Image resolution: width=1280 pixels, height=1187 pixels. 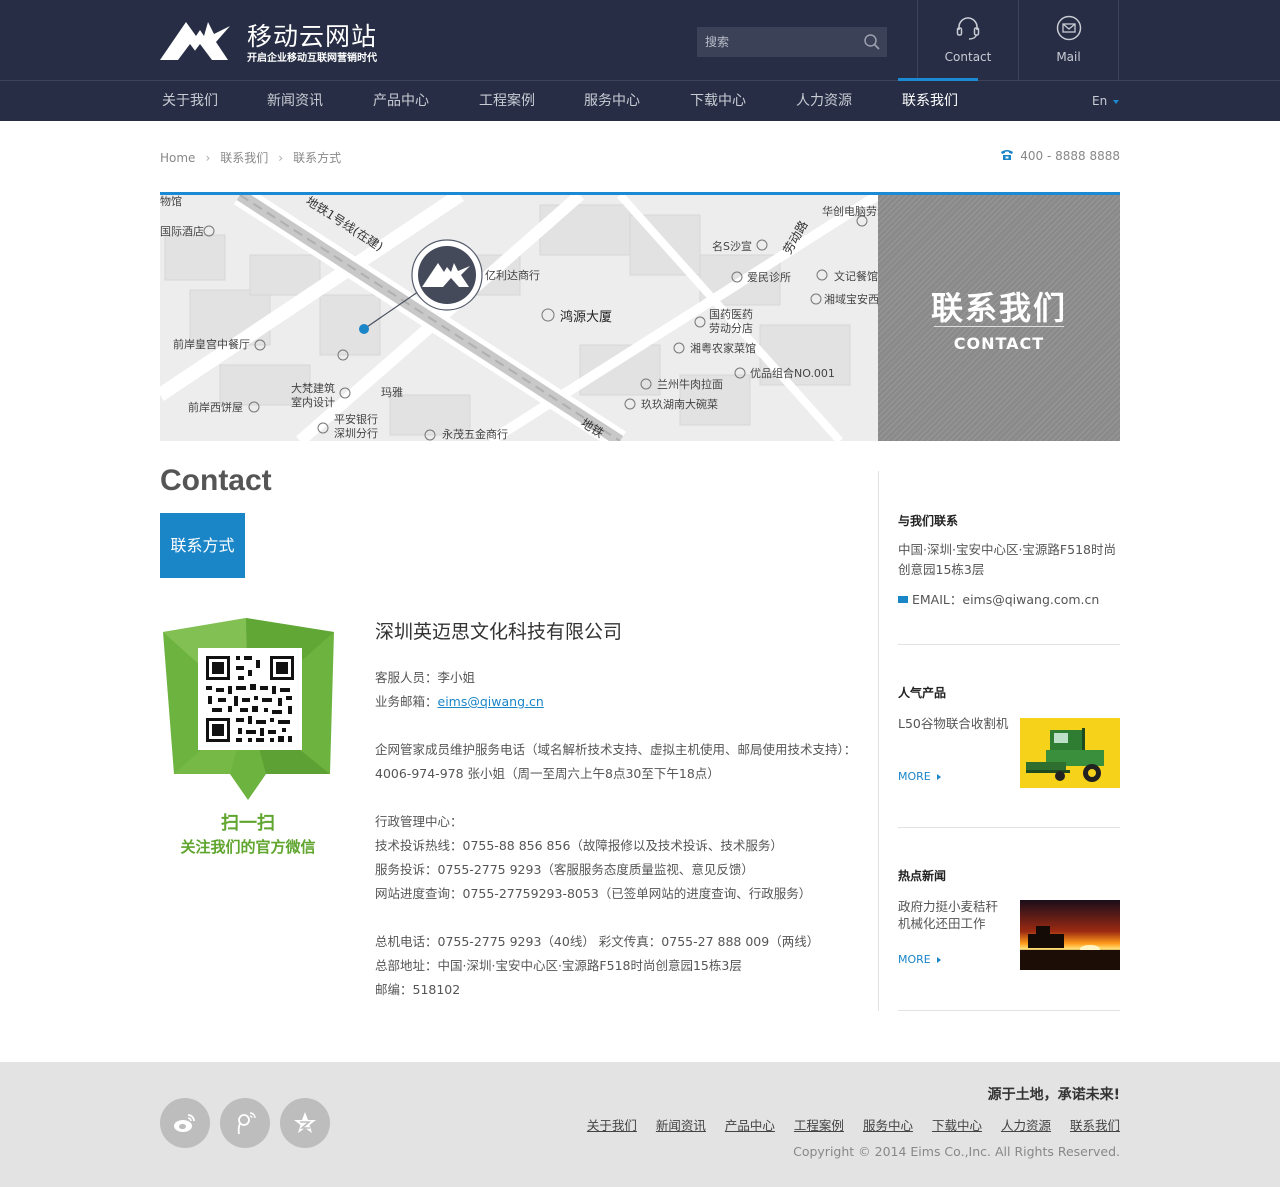 What do you see at coordinates (312, 36) in the screenshot?
I see `site-title: 移动云网站` at bounding box center [312, 36].